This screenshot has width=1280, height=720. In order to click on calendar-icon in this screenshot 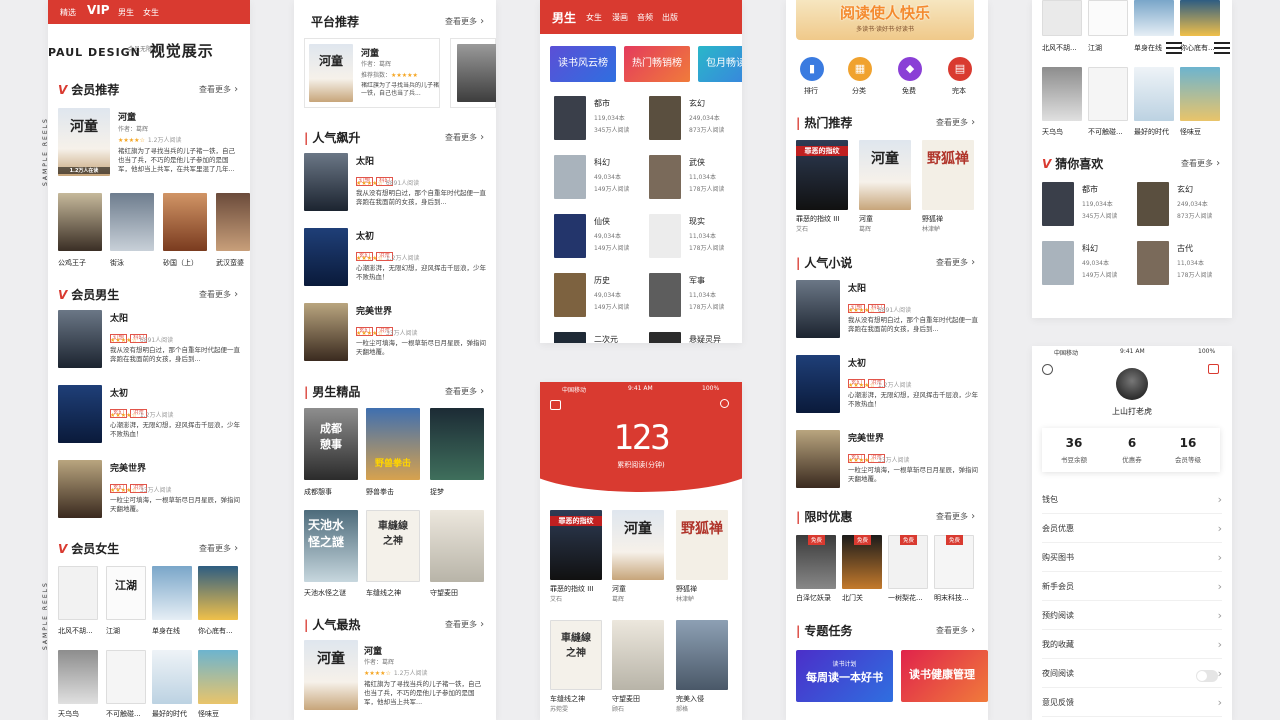, I will do `click(555, 405)`.